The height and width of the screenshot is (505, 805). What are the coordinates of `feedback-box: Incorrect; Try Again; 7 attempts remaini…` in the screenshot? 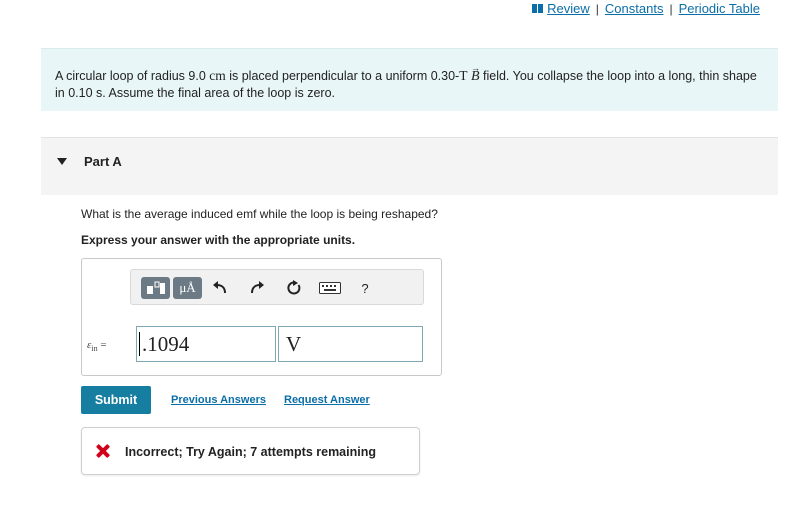 It's located at (250, 451).